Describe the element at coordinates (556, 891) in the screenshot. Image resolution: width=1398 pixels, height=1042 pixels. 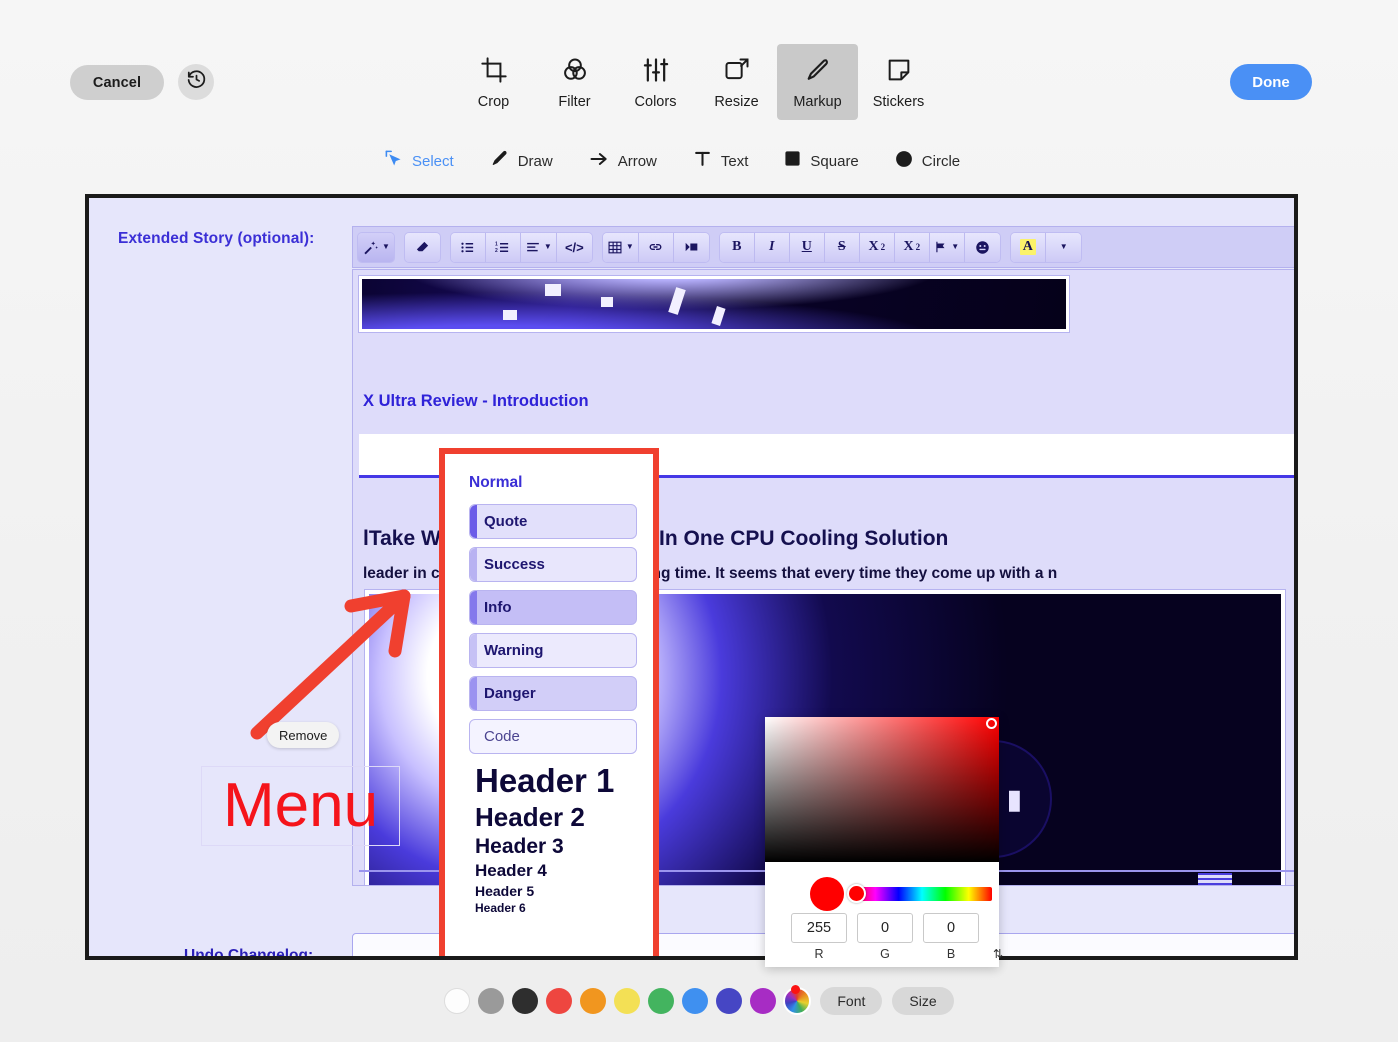
I see `dropdown-item-header-5: Header 5` at that location.